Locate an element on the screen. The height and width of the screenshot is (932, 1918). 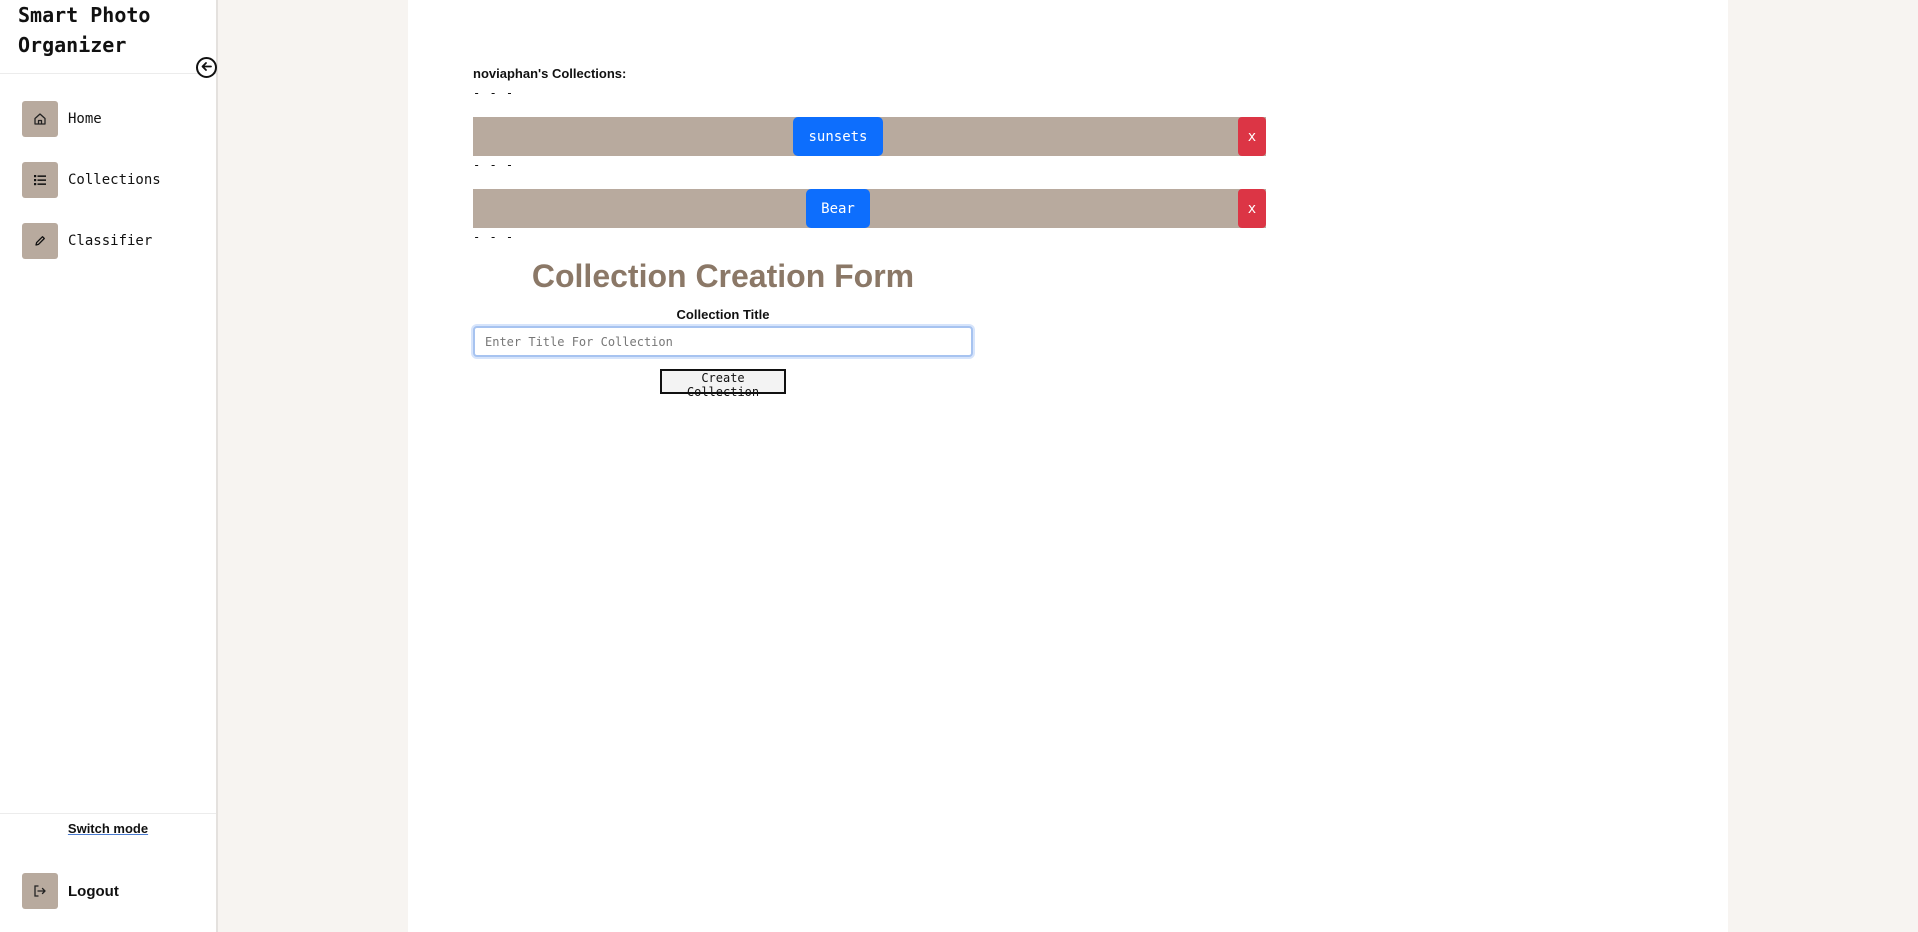
sidebar-item-label: Collections is located at coordinates (114, 180).